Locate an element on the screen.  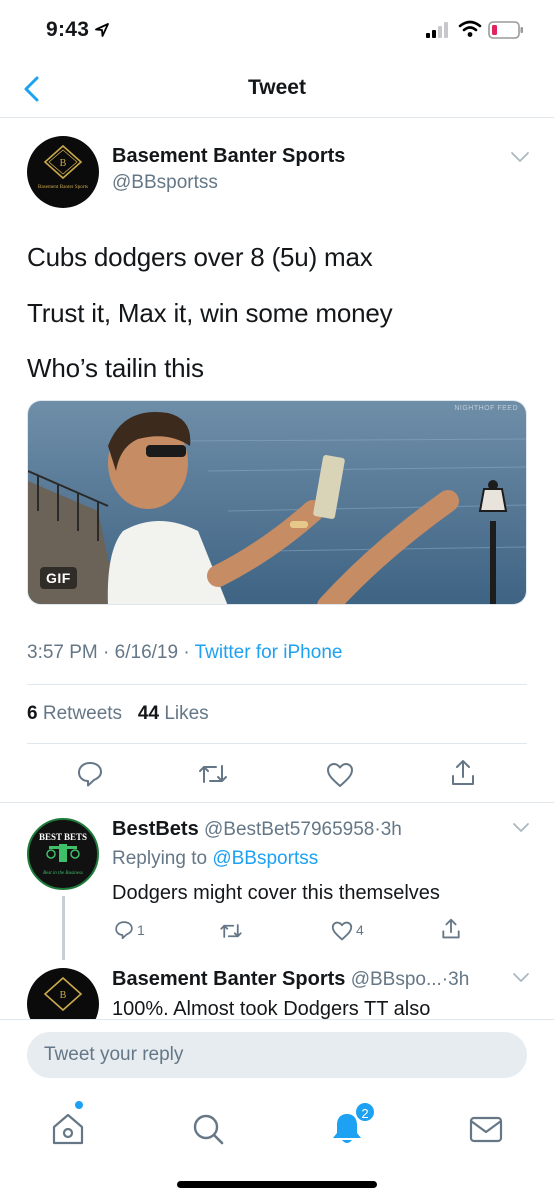
retweets-count: 6 is located at coordinates (32, 713).